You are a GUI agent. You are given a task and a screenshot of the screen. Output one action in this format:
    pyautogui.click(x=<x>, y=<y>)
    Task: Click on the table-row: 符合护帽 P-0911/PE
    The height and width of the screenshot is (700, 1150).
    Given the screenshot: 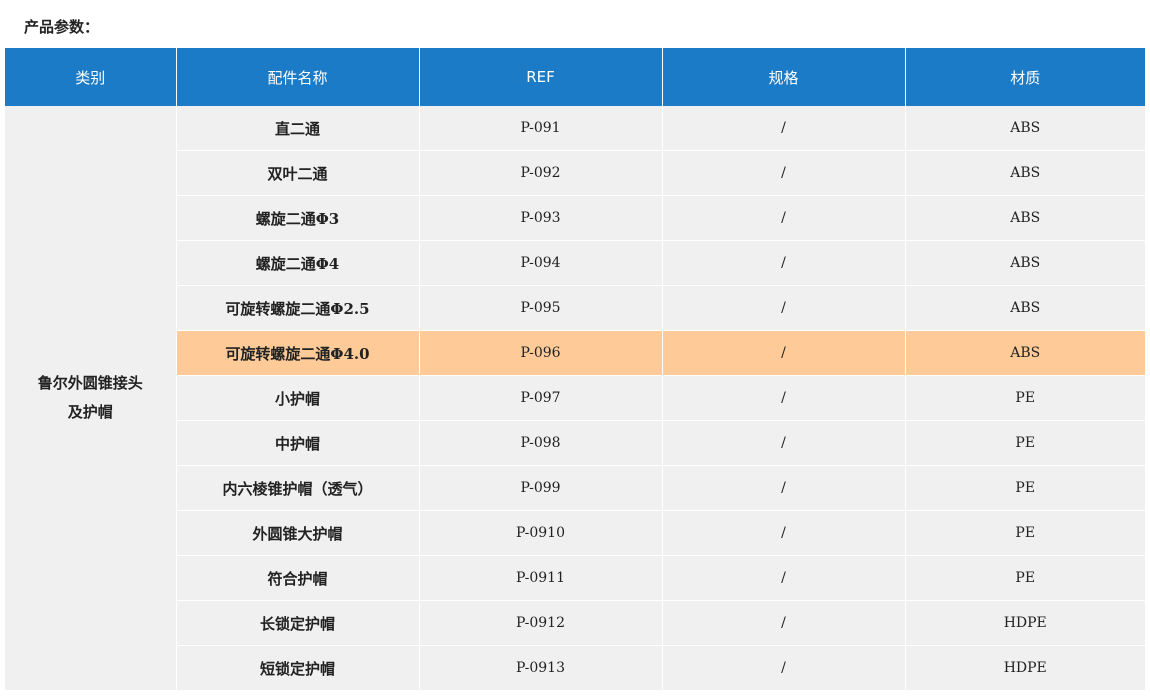 What is the action you would take?
    pyautogui.click(x=575, y=578)
    